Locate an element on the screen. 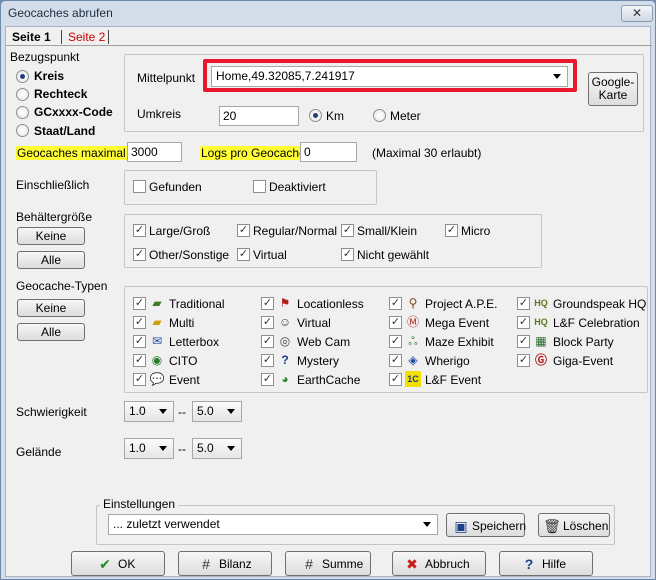 The image size is (656, 580). checkbox-large-label: Large/Groß is located at coordinates (179, 231).